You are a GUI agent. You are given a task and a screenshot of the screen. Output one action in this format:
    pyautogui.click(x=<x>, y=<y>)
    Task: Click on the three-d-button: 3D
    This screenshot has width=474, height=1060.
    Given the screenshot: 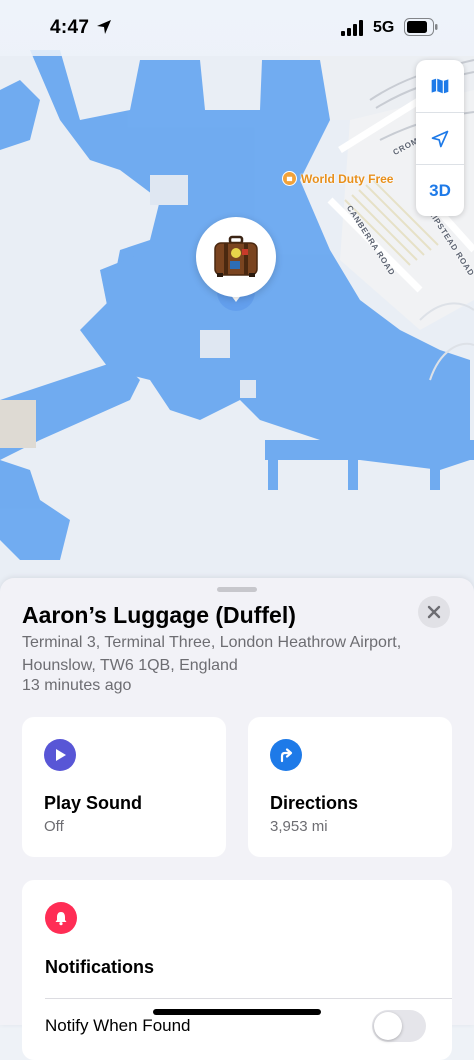 What is the action you would take?
    pyautogui.click(x=440, y=190)
    